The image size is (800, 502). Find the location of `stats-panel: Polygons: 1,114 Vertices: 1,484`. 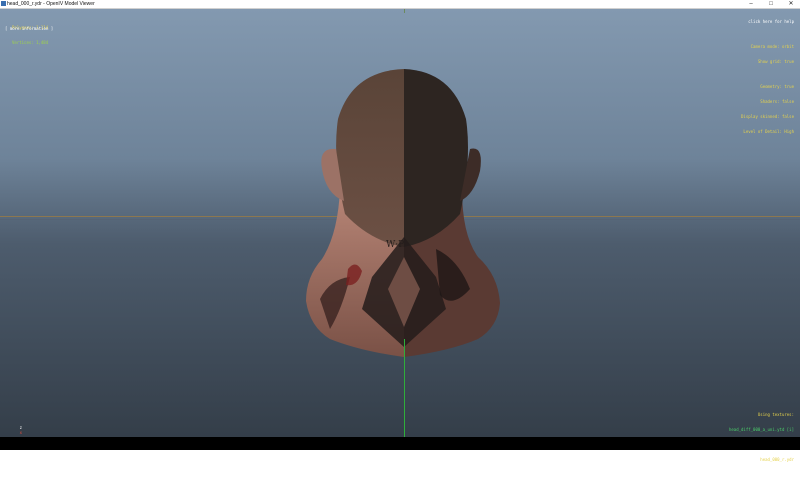

stats-panel: Polygons: 1,114 Vertices: 1,484 is located at coordinates (30, 35).